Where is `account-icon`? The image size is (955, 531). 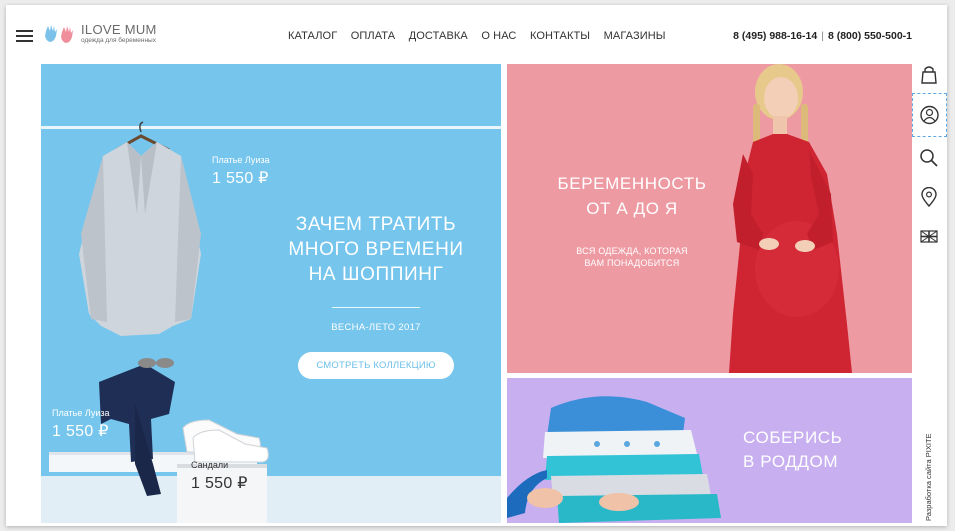
account-icon is located at coordinates (929, 115).